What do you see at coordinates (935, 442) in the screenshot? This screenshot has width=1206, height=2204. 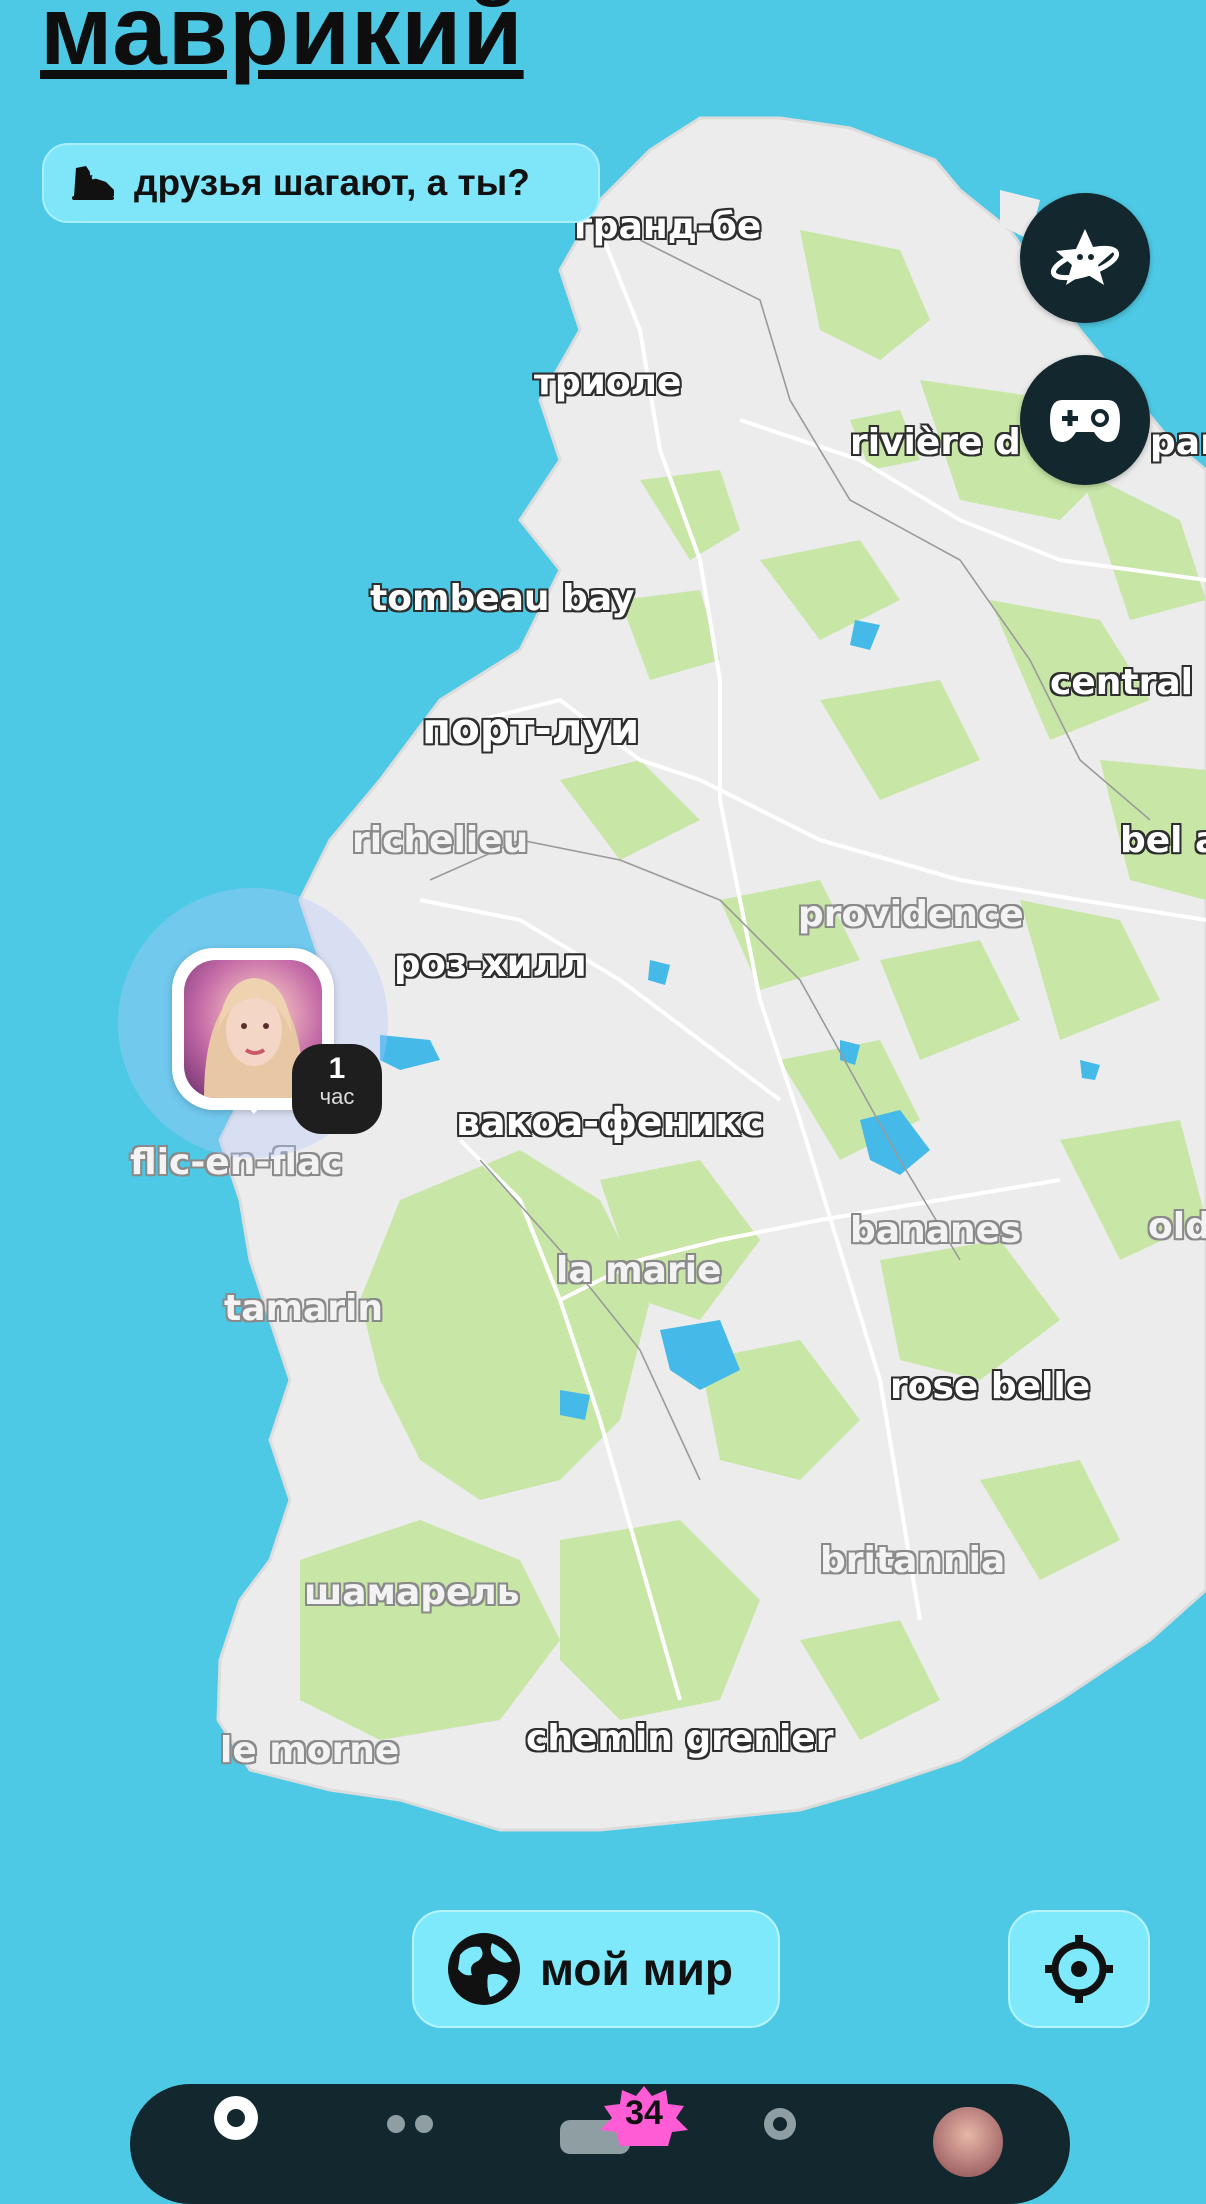 I see `map-label-riviere: rivière d` at bounding box center [935, 442].